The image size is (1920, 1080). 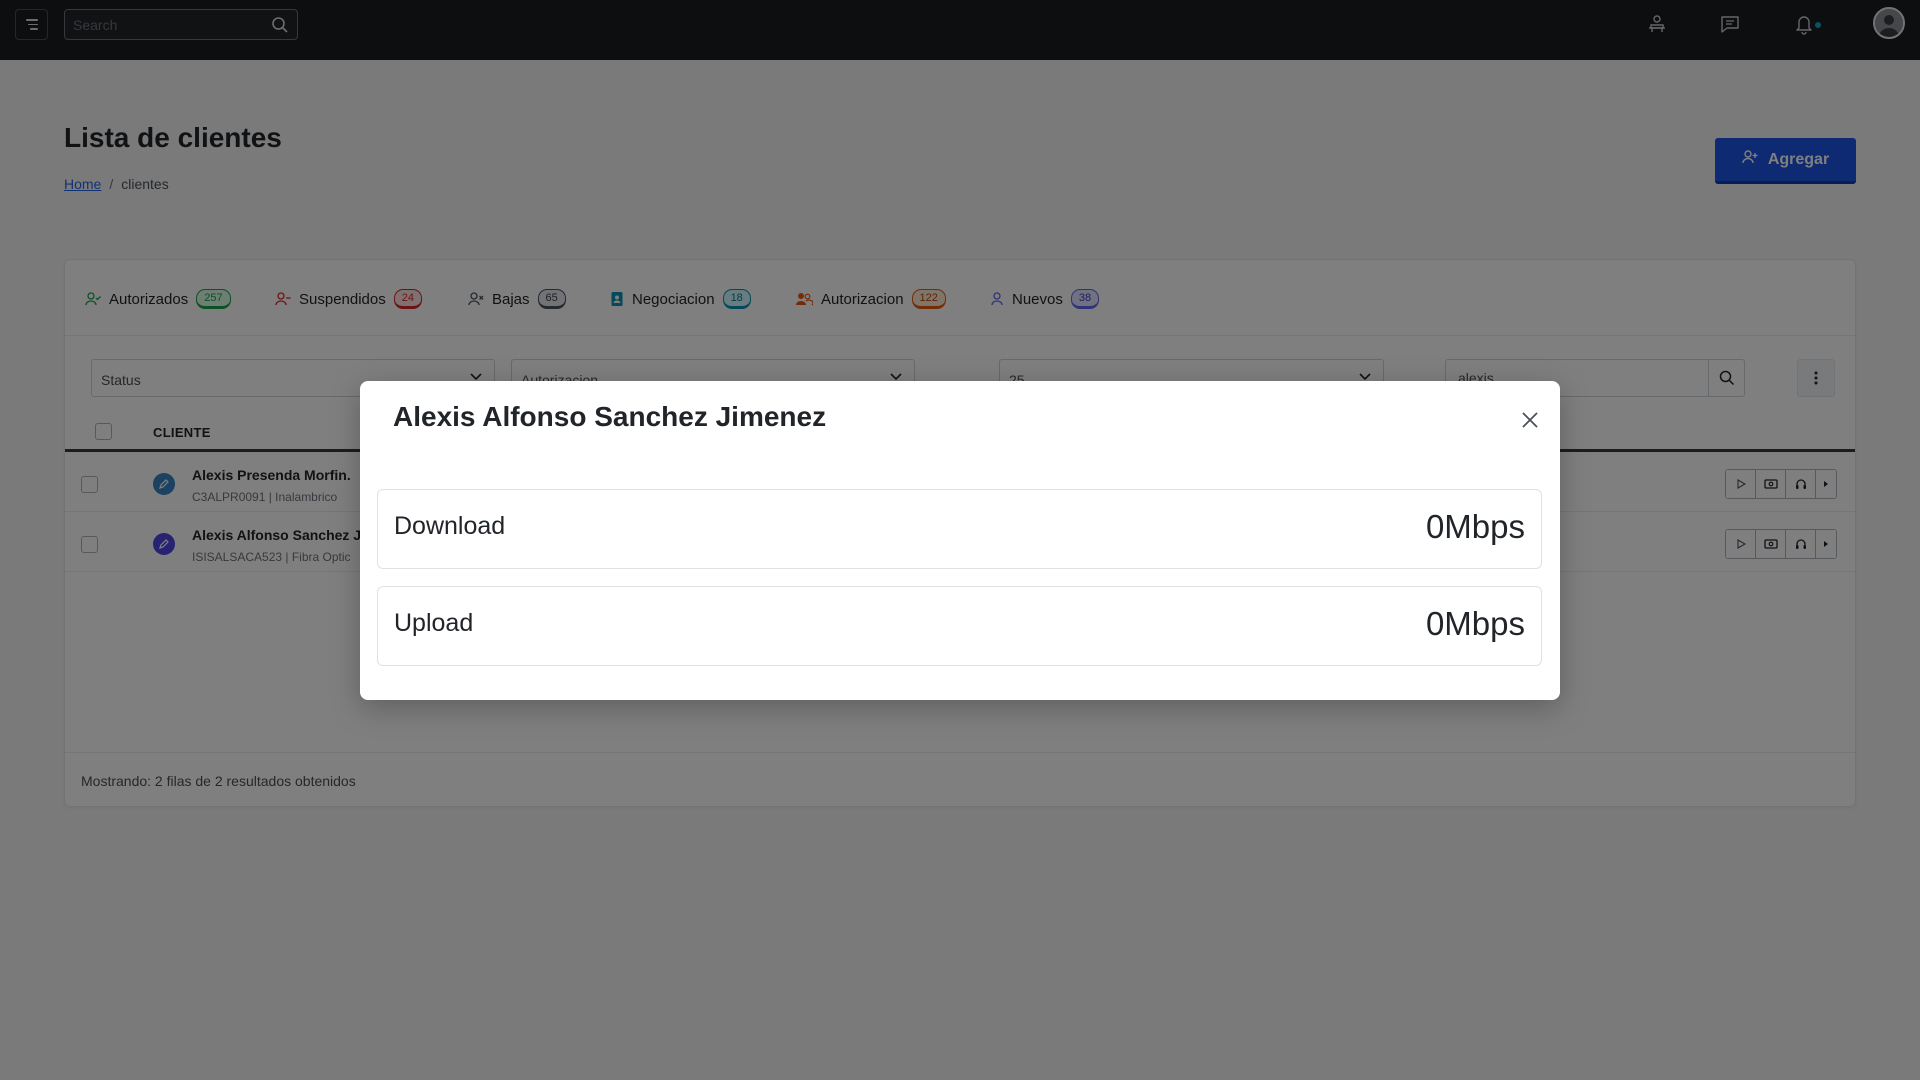 I want to click on modal-title: Alexis Alfonso Sanchez Jimenez, so click(x=610, y=416).